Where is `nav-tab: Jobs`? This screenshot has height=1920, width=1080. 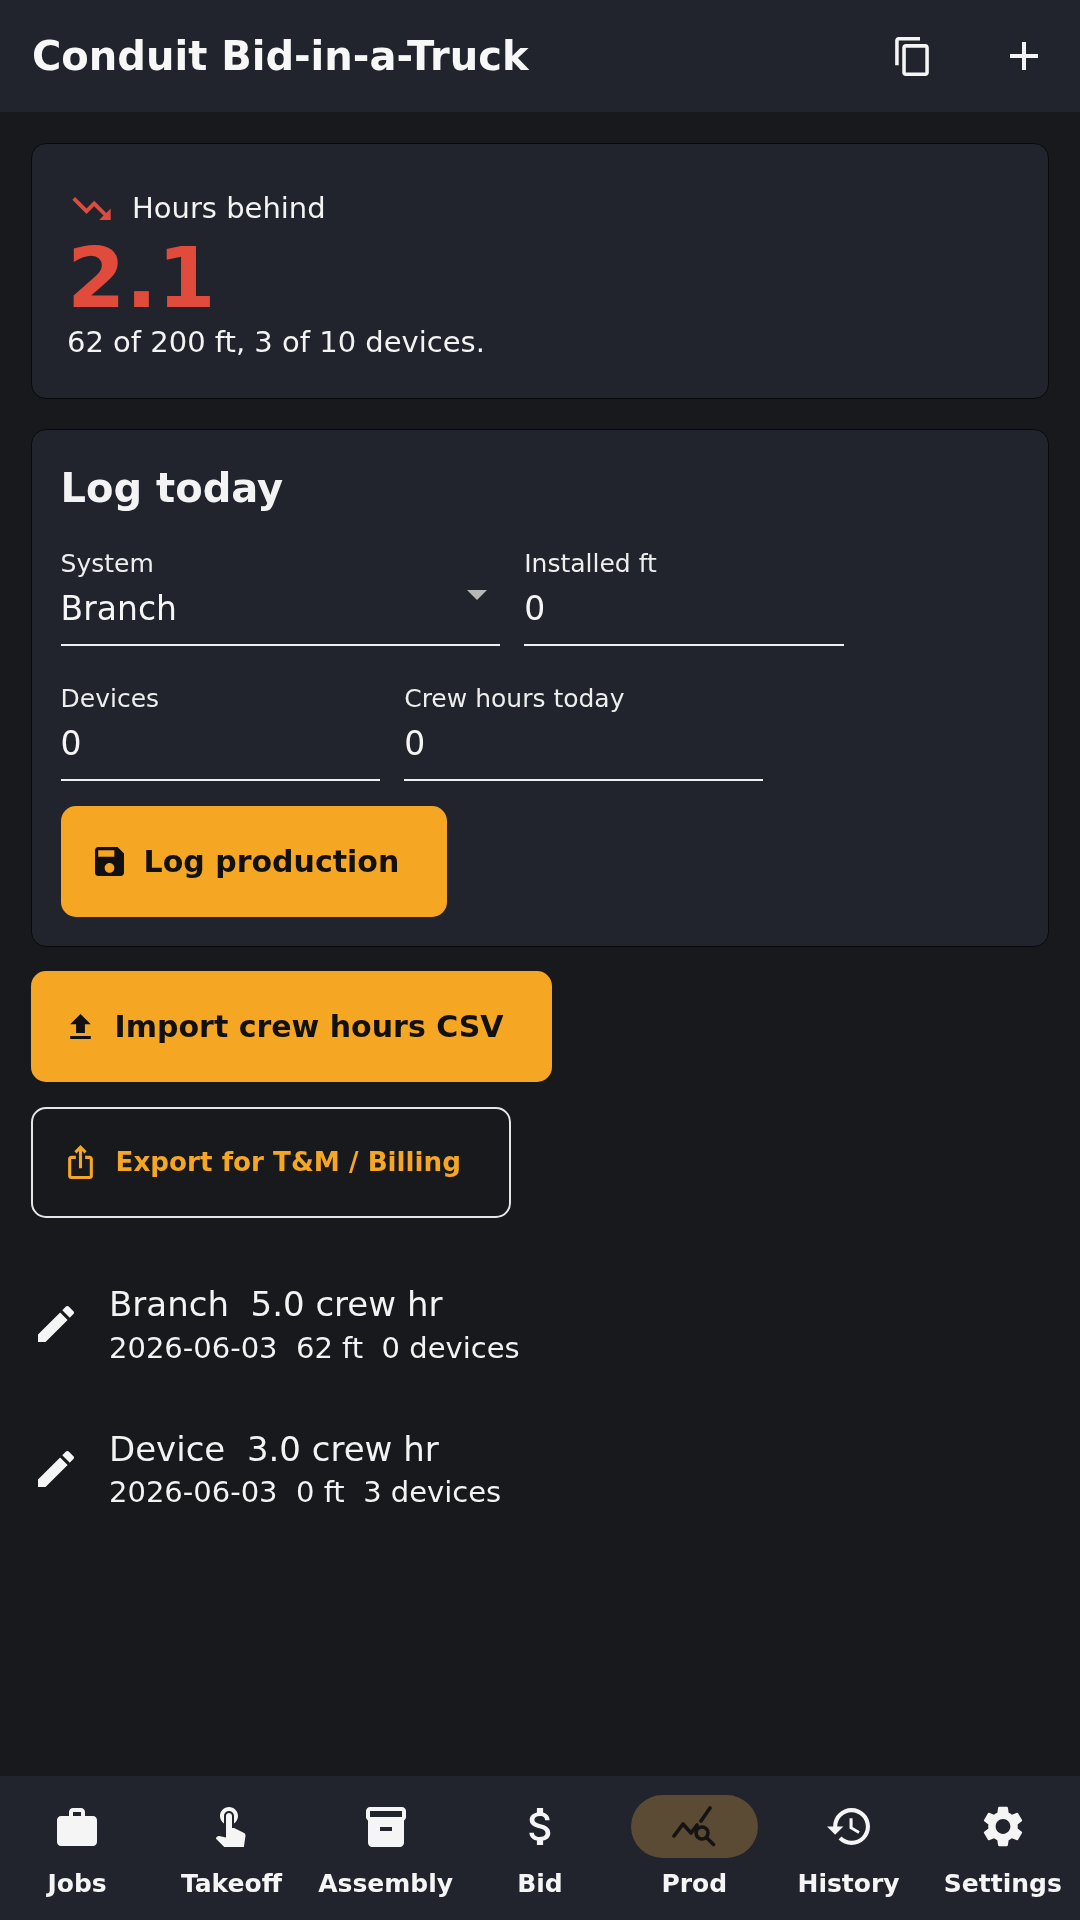 nav-tab: Jobs is located at coordinates (77, 1848).